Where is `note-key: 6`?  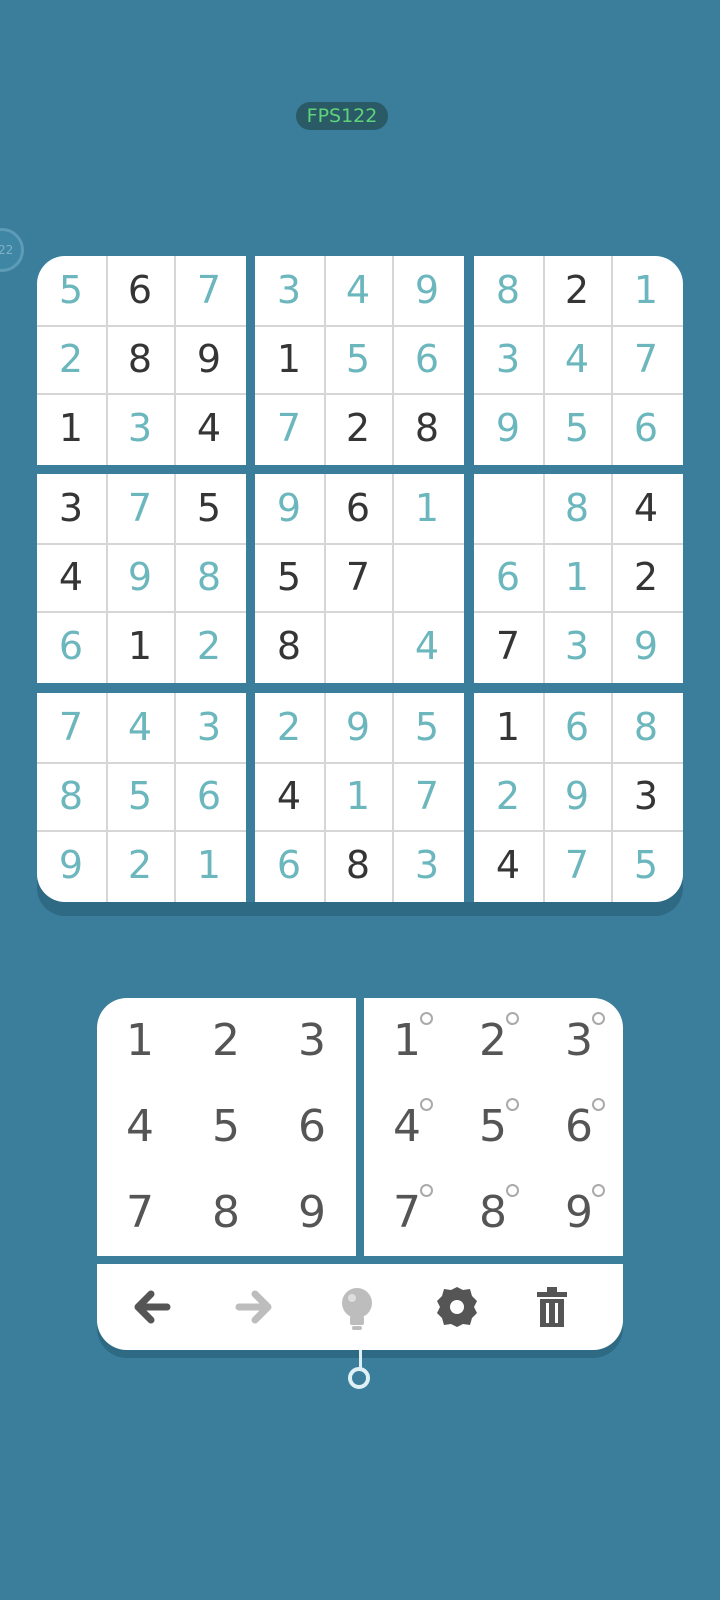
note-key: 6 is located at coordinates (579, 1127).